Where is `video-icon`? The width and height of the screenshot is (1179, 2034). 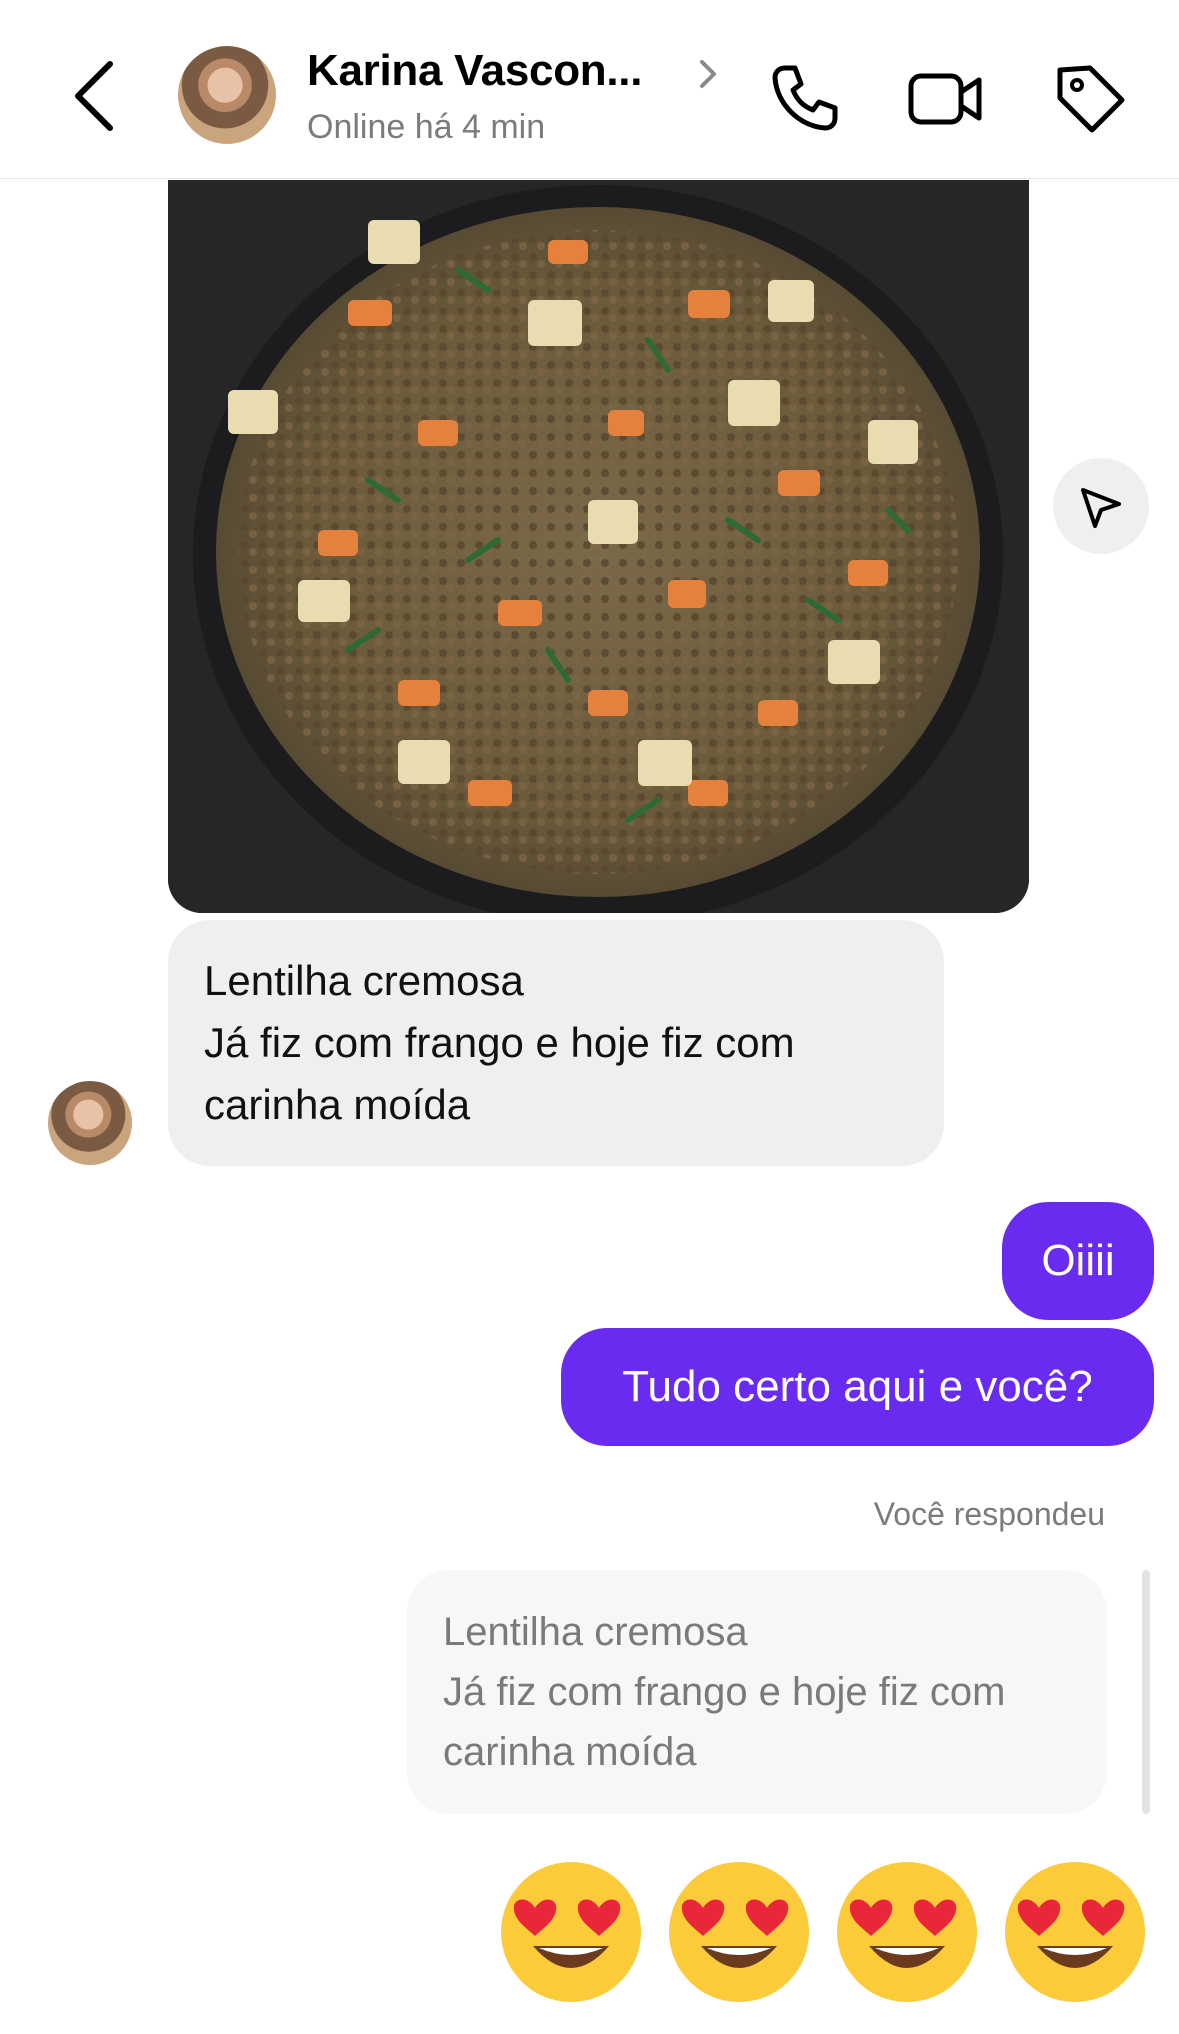
video-icon is located at coordinates (945, 98).